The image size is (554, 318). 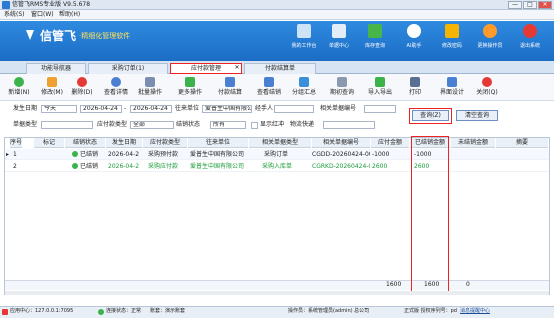 I want to click on tab-payment-settlement: 付款结算单, so click(x=280, y=68).